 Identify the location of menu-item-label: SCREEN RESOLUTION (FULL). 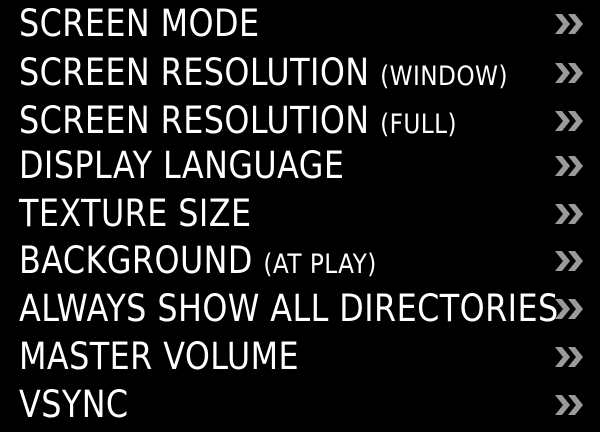
(238, 120).